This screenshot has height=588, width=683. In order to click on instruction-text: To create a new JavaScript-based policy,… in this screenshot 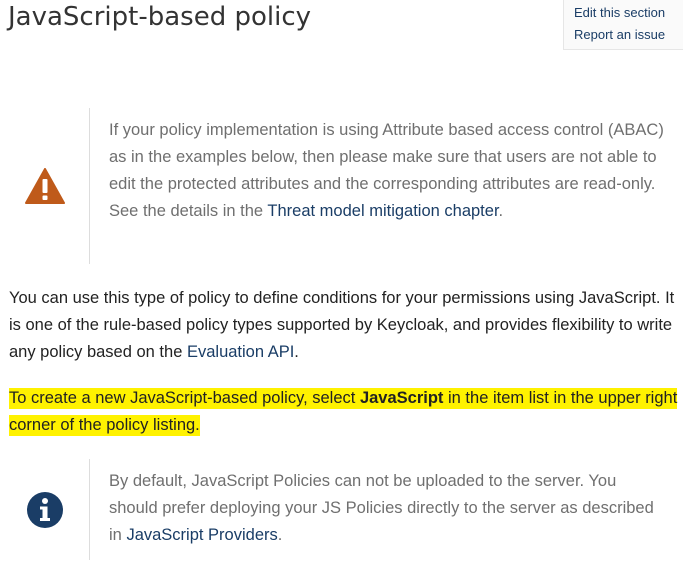, I will do `click(184, 398)`.